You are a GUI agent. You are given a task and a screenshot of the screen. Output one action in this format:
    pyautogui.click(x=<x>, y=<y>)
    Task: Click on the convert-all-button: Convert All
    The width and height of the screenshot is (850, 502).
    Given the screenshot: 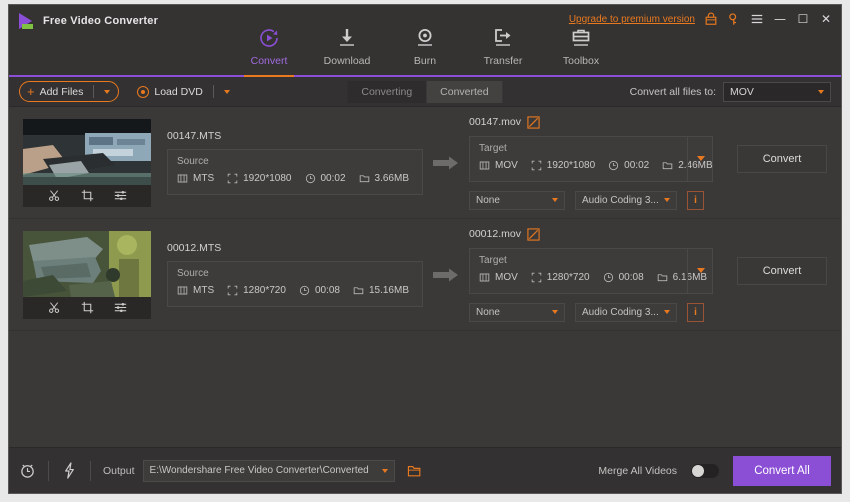 What is the action you would take?
    pyautogui.click(x=782, y=470)
    